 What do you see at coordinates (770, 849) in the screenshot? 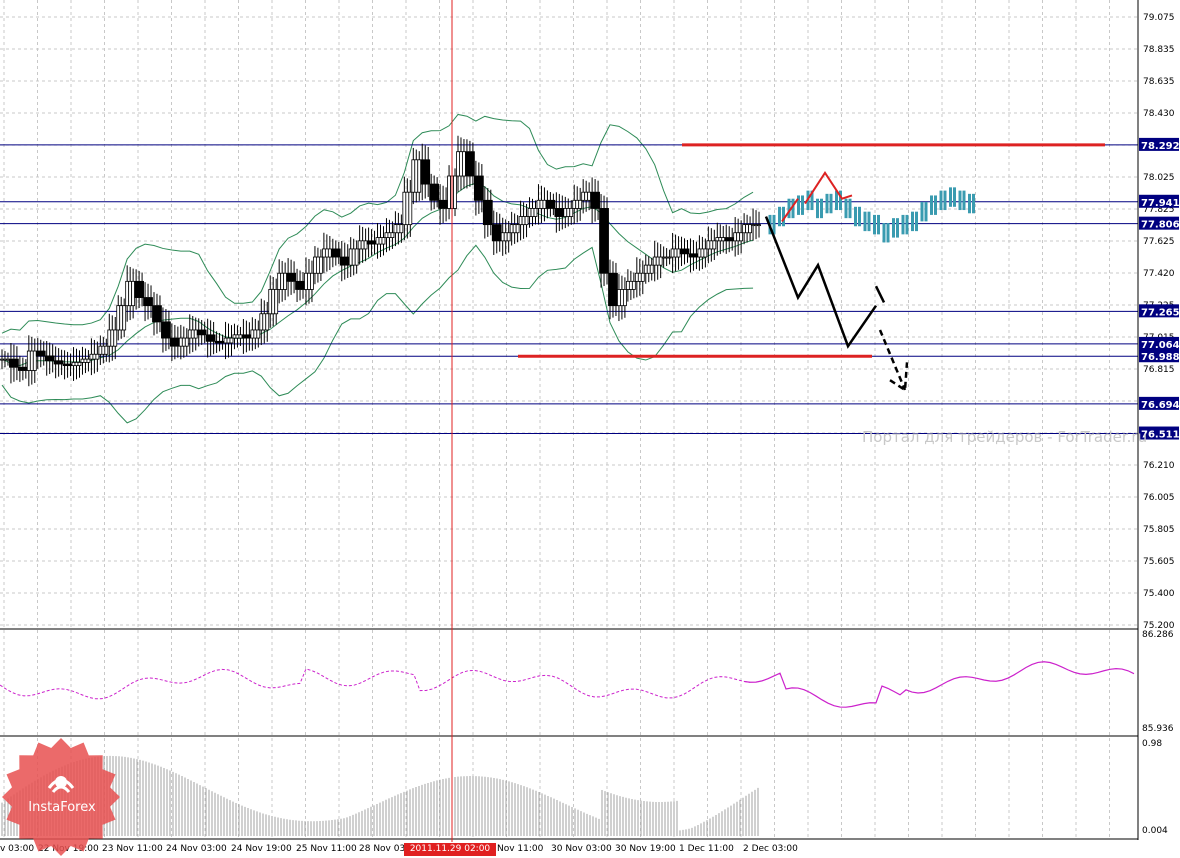
I see `x-tick-label: 2 Dec 03:00` at bounding box center [770, 849].